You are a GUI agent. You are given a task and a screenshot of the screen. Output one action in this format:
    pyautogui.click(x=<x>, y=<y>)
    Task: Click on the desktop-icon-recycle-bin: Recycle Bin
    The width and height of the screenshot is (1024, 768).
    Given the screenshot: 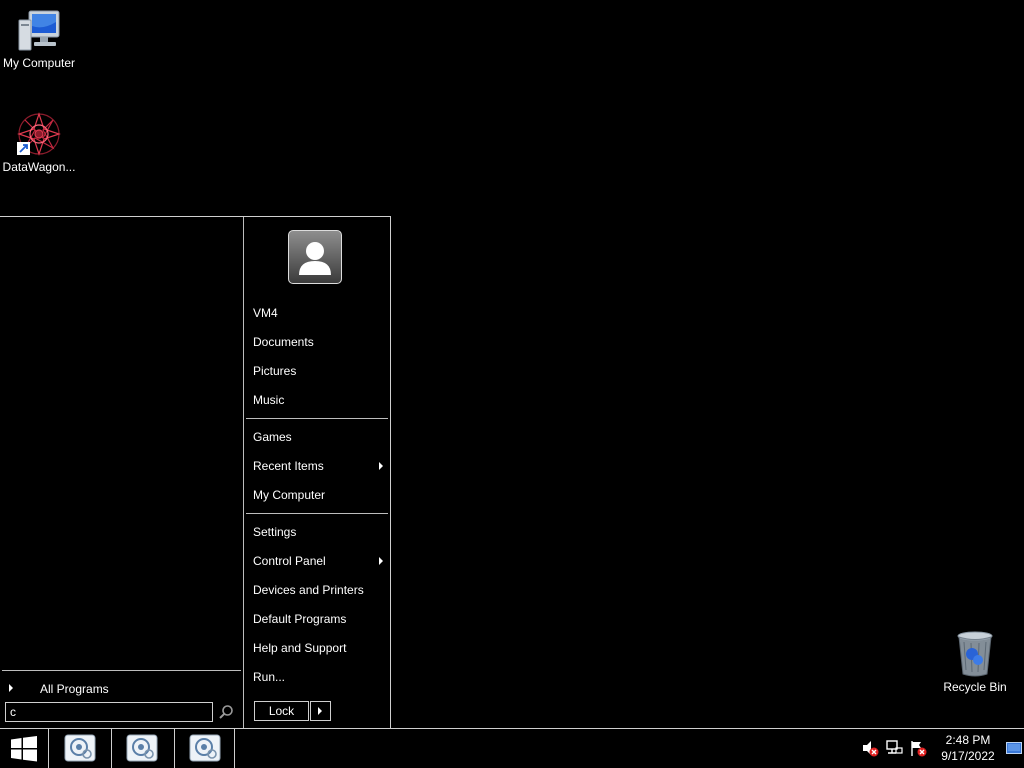 What is the action you would take?
    pyautogui.click(x=975, y=662)
    